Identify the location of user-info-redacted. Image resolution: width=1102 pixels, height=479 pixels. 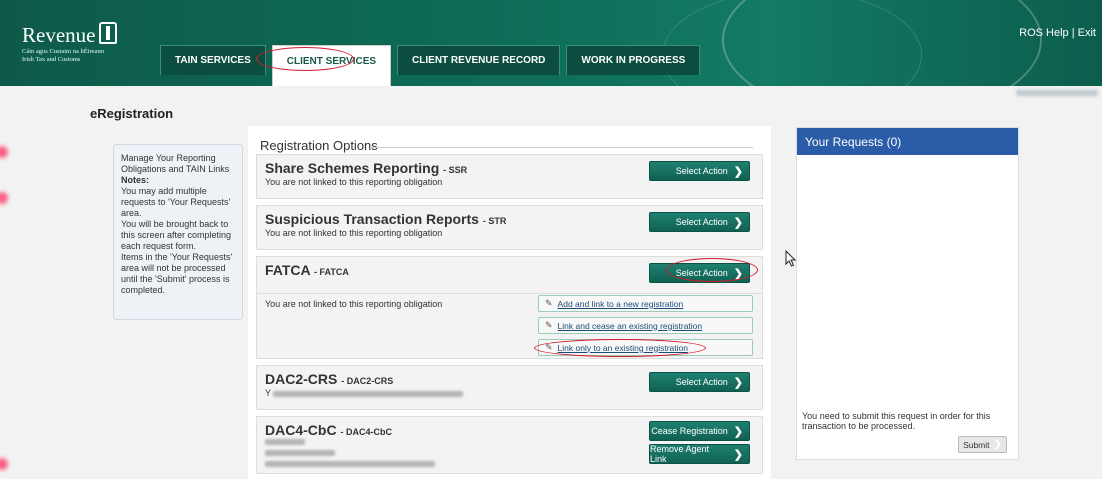
(1057, 93).